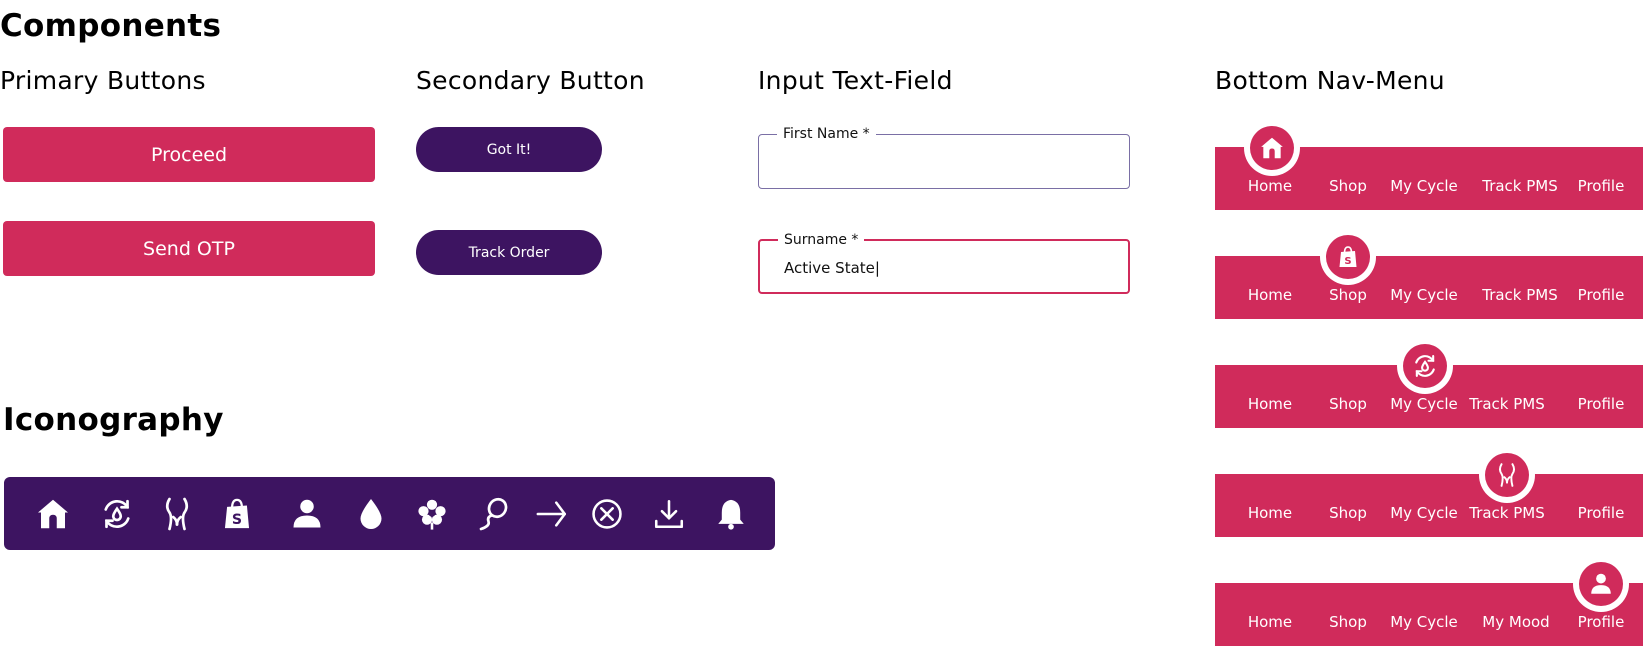 The height and width of the screenshot is (646, 1643). What do you see at coordinates (493, 514) in the screenshot?
I see `sperm-icon` at bounding box center [493, 514].